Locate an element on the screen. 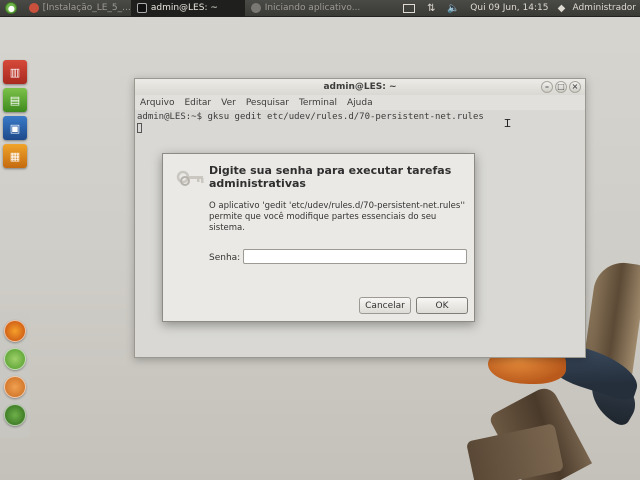 The width and height of the screenshot is (640, 480). mail-icon is located at coordinates (409, 8).